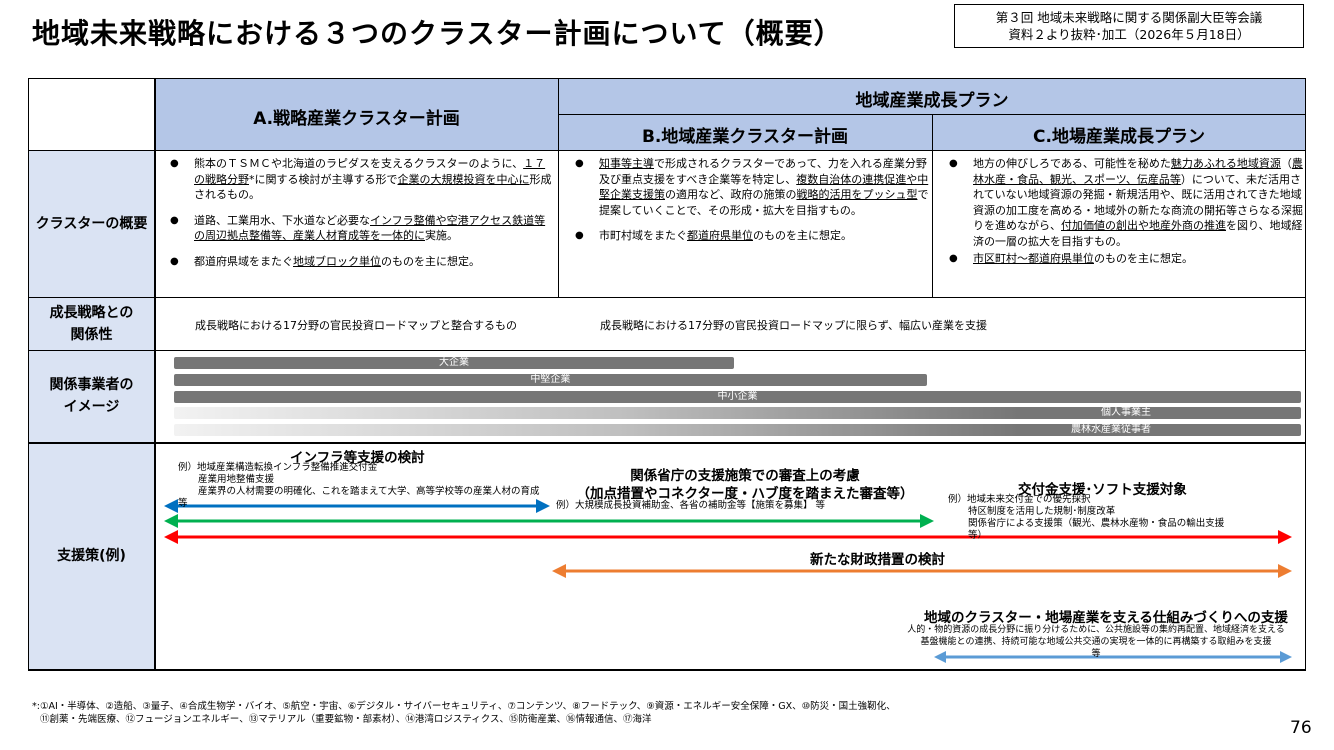  I want to click on page-title: 地域未来戦略における３つのクラスター計画について（概要）, so click(437, 33).